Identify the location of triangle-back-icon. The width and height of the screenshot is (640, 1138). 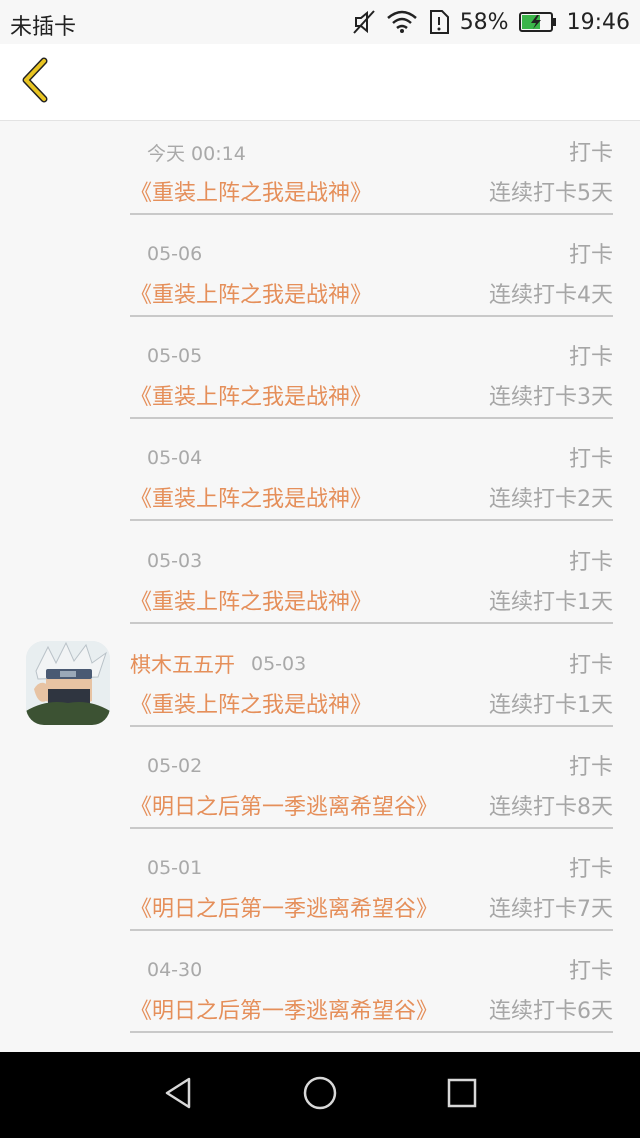
(178, 1095).